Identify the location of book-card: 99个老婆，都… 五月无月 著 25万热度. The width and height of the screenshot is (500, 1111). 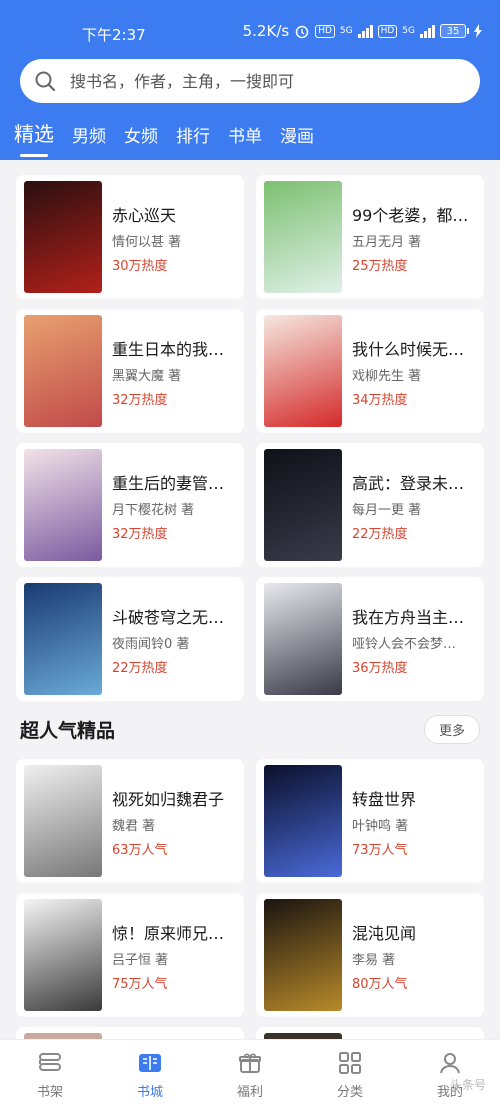
(370, 237).